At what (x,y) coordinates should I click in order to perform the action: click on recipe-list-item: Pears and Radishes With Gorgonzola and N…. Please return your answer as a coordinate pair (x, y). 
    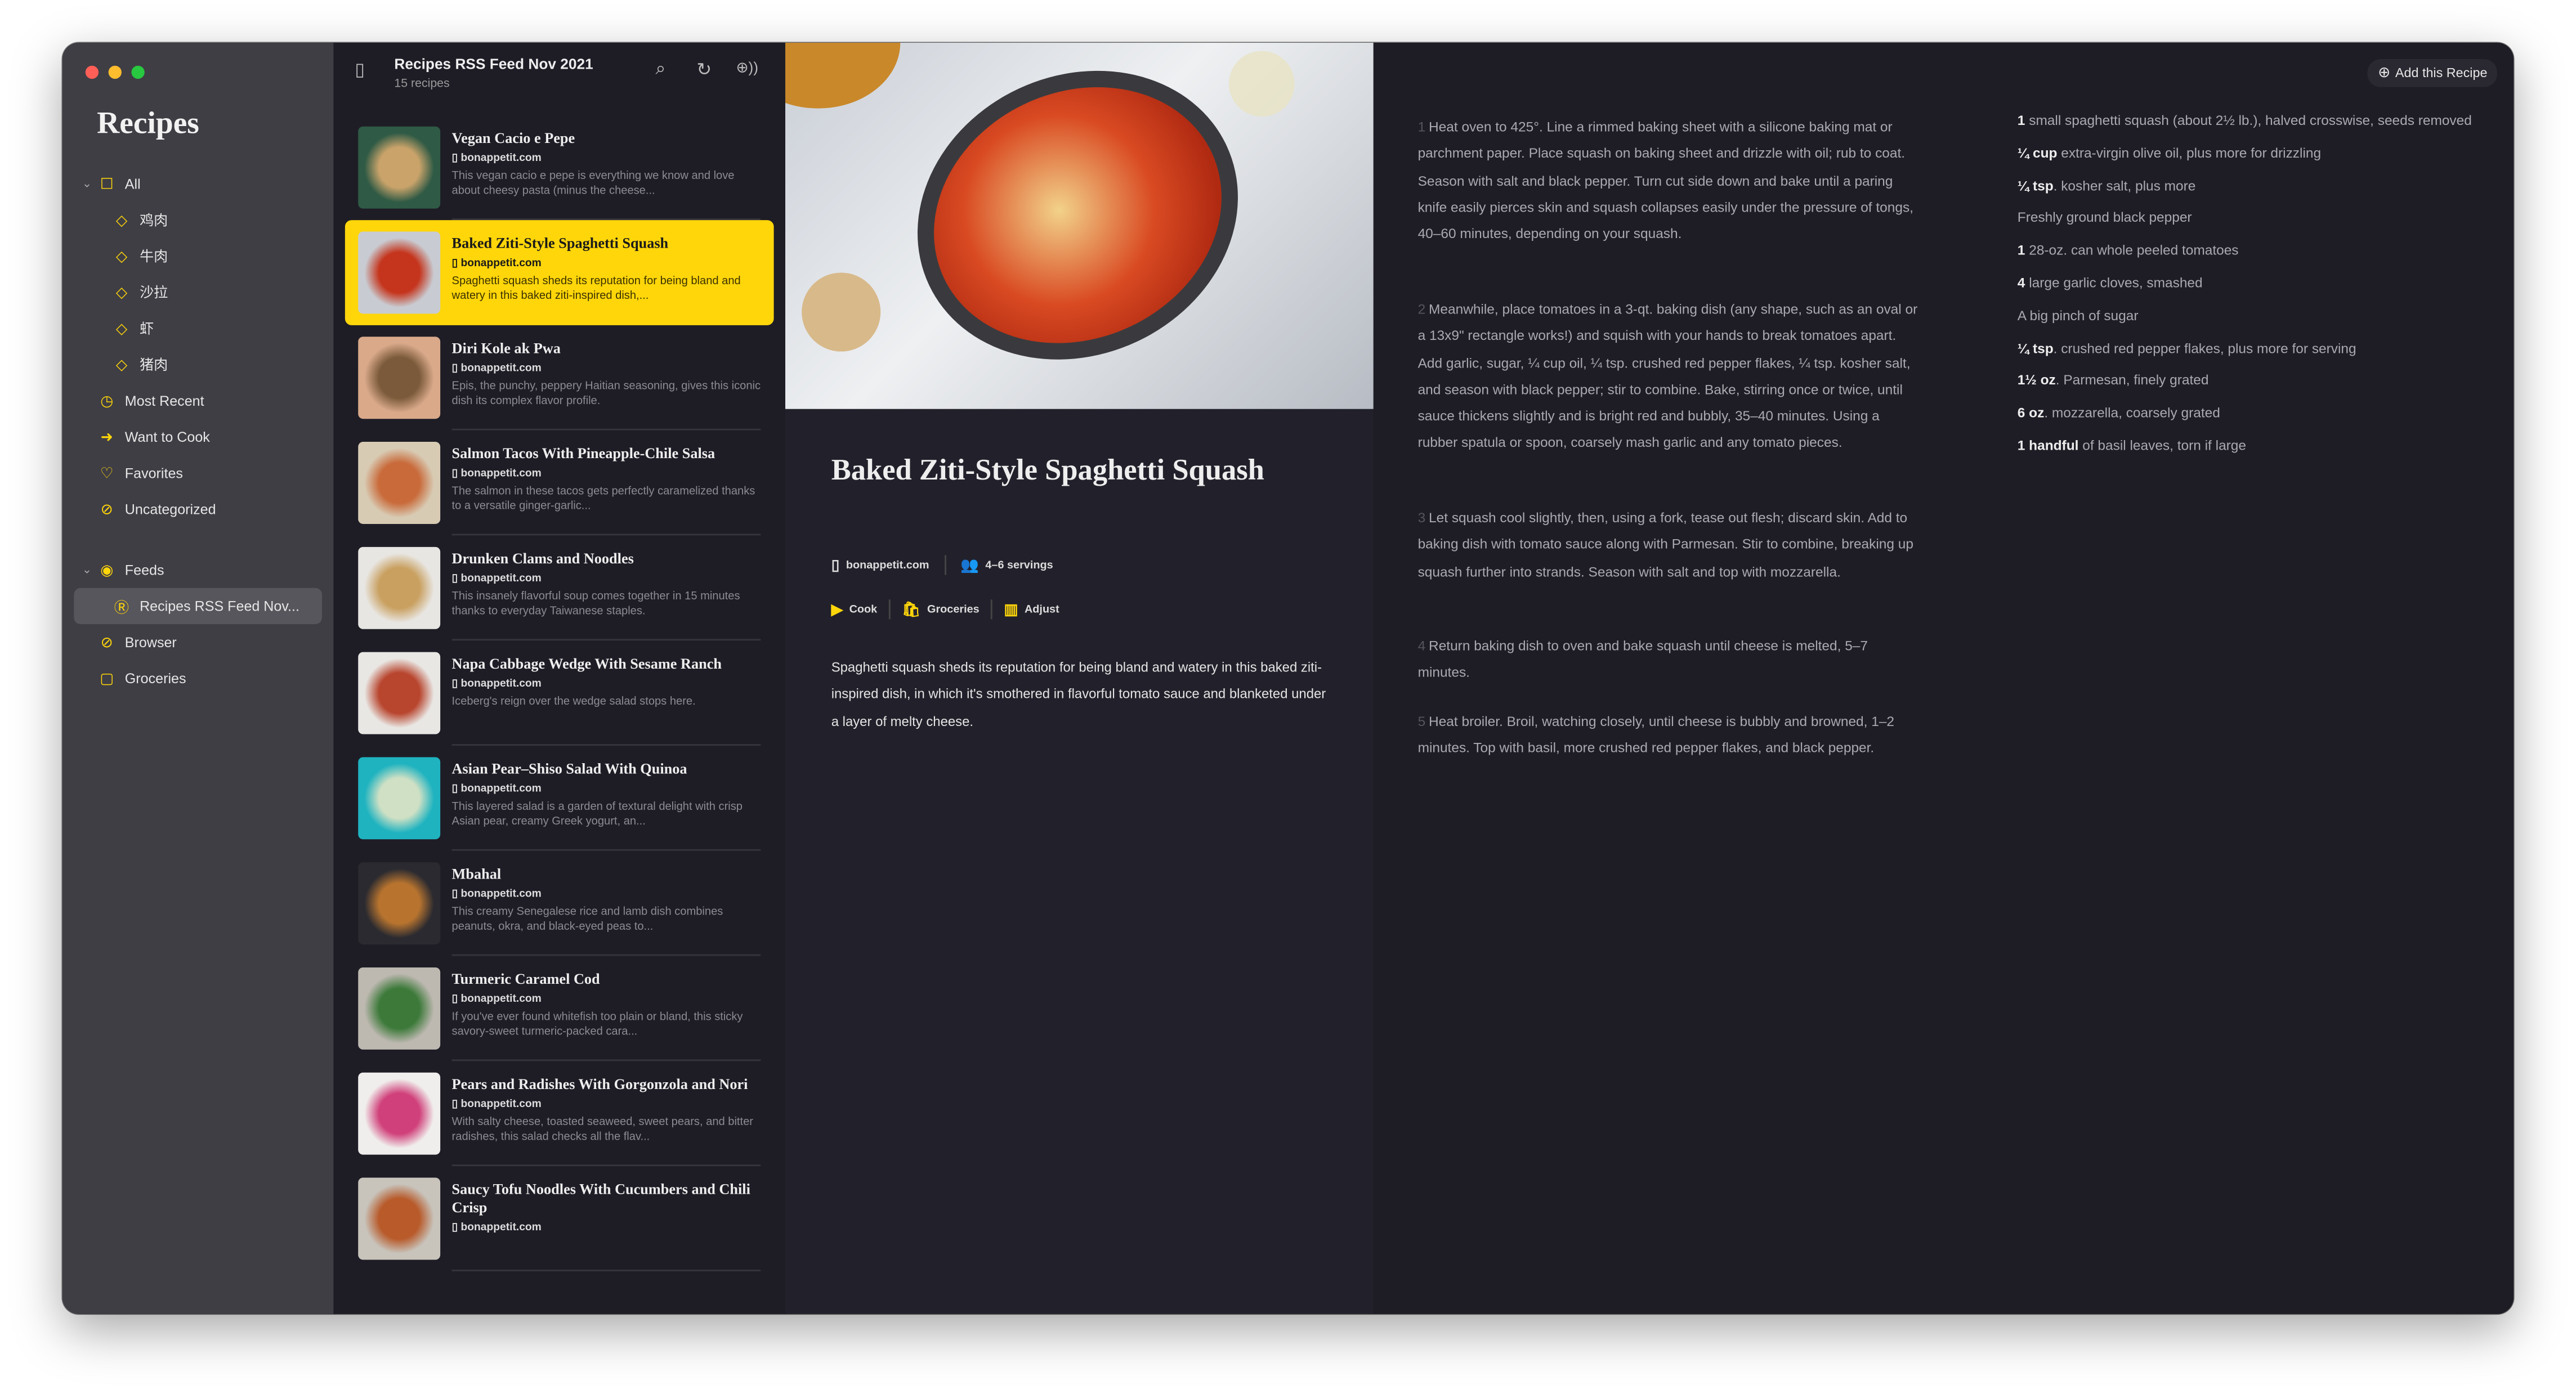
    Looking at the image, I should click on (559, 1114).